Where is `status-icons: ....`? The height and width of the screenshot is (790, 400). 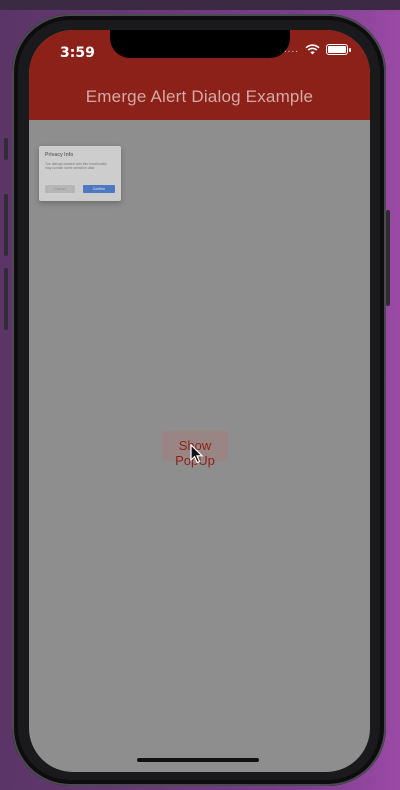
status-icons: .... is located at coordinates (317, 49).